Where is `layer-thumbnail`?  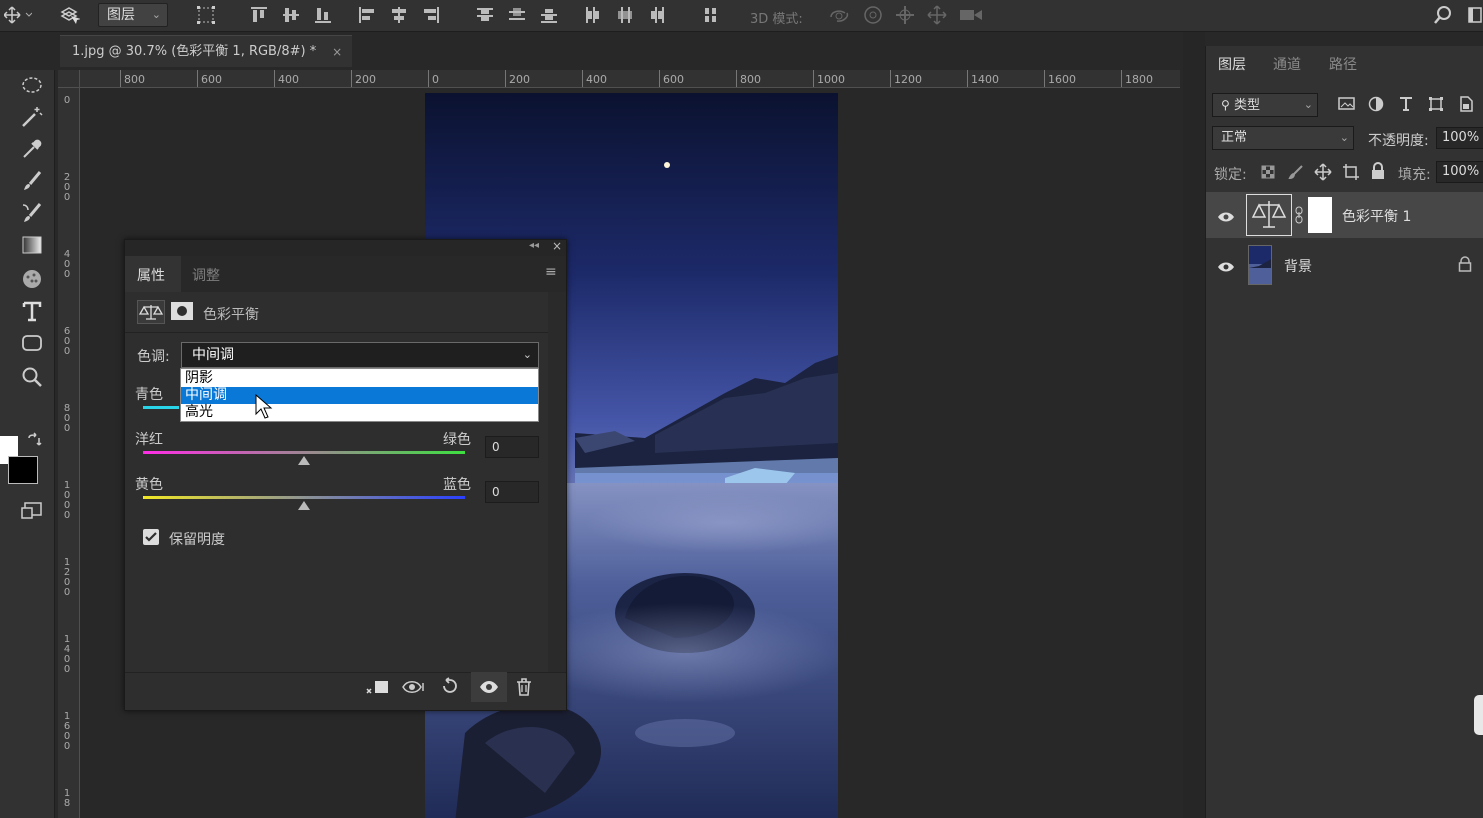 layer-thumbnail is located at coordinates (1260, 265).